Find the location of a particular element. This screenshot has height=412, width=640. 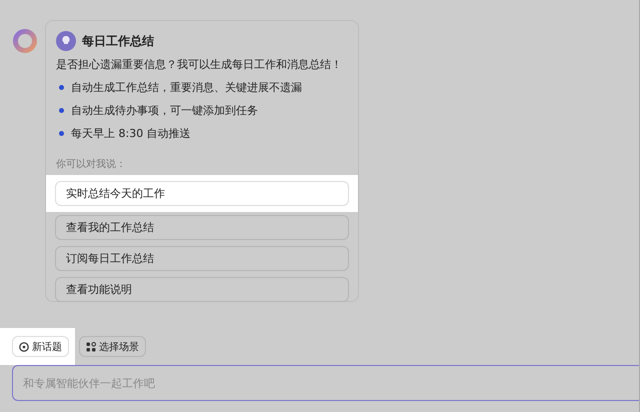

intro-text: 是否担心遗漏重要信息？我可以生成每日工作和消息总结！ is located at coordinates (199, 65).